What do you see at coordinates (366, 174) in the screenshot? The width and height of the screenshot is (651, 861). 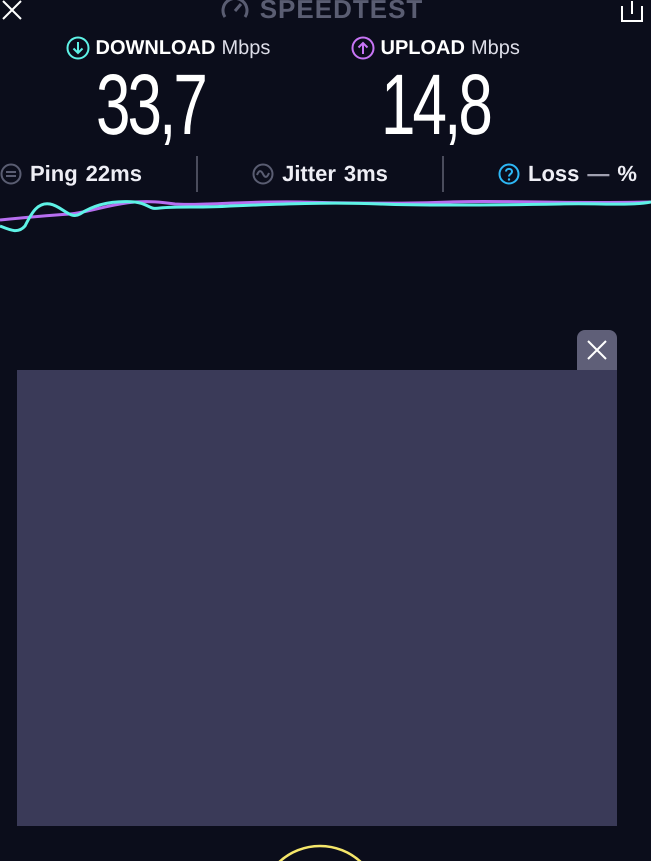 I see `stat-value: 3ms` at bounding box center [366, 174].